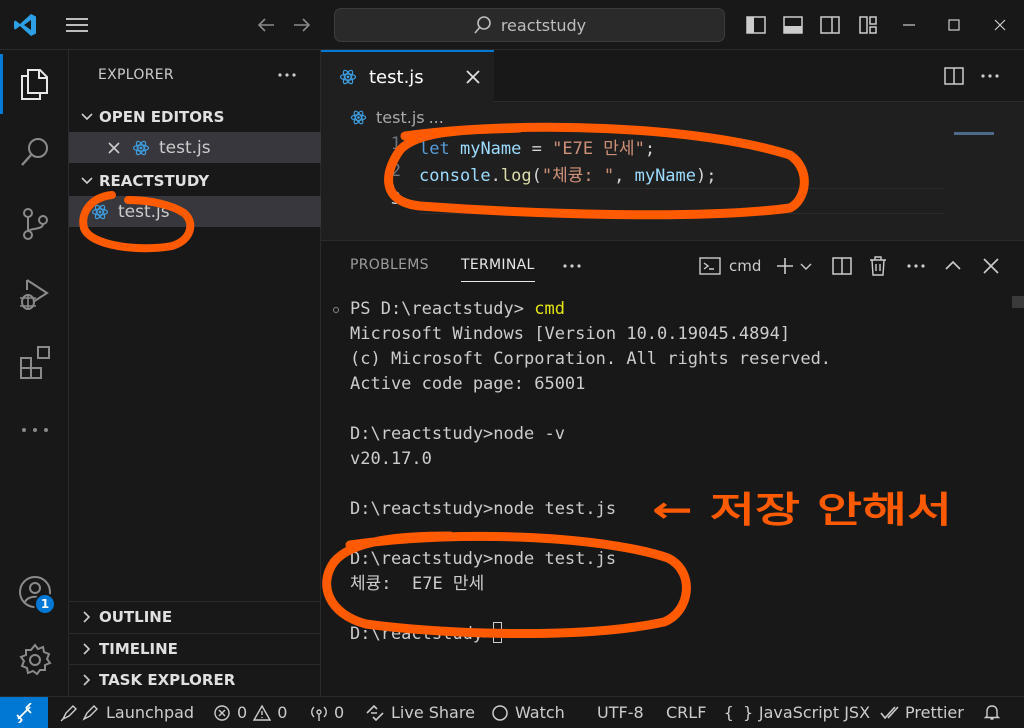 The width and height of the screenshot is (1024, 728). What do you see at coordinates (250, 712) in the screenshot?
I see `problems-status: 0 0` at bounding box center [250, 712].